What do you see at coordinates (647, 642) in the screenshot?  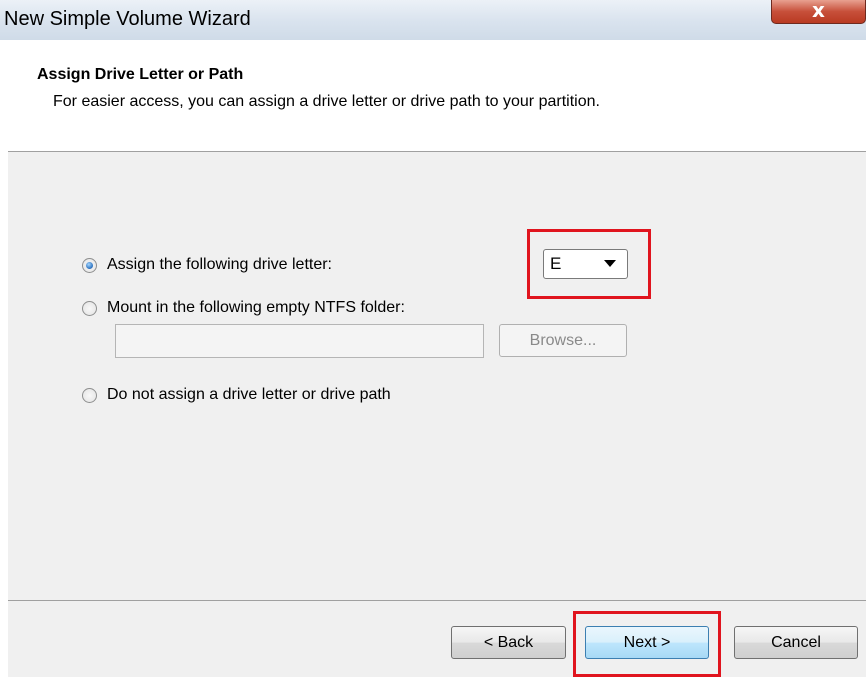 I see `next-button: Next >` at bounding box center [647, 642].